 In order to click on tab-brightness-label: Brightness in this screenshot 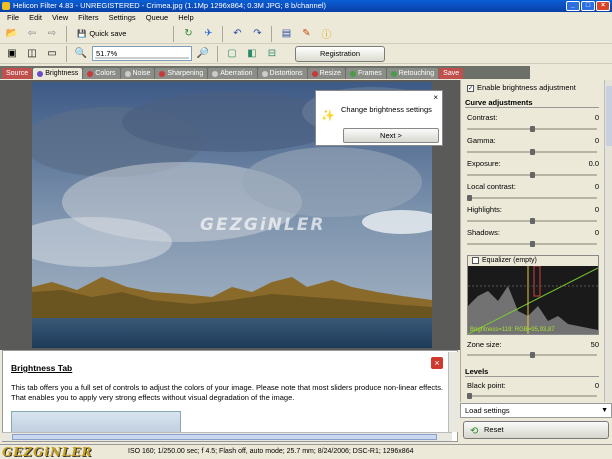, I will do `click(62, 73)`.